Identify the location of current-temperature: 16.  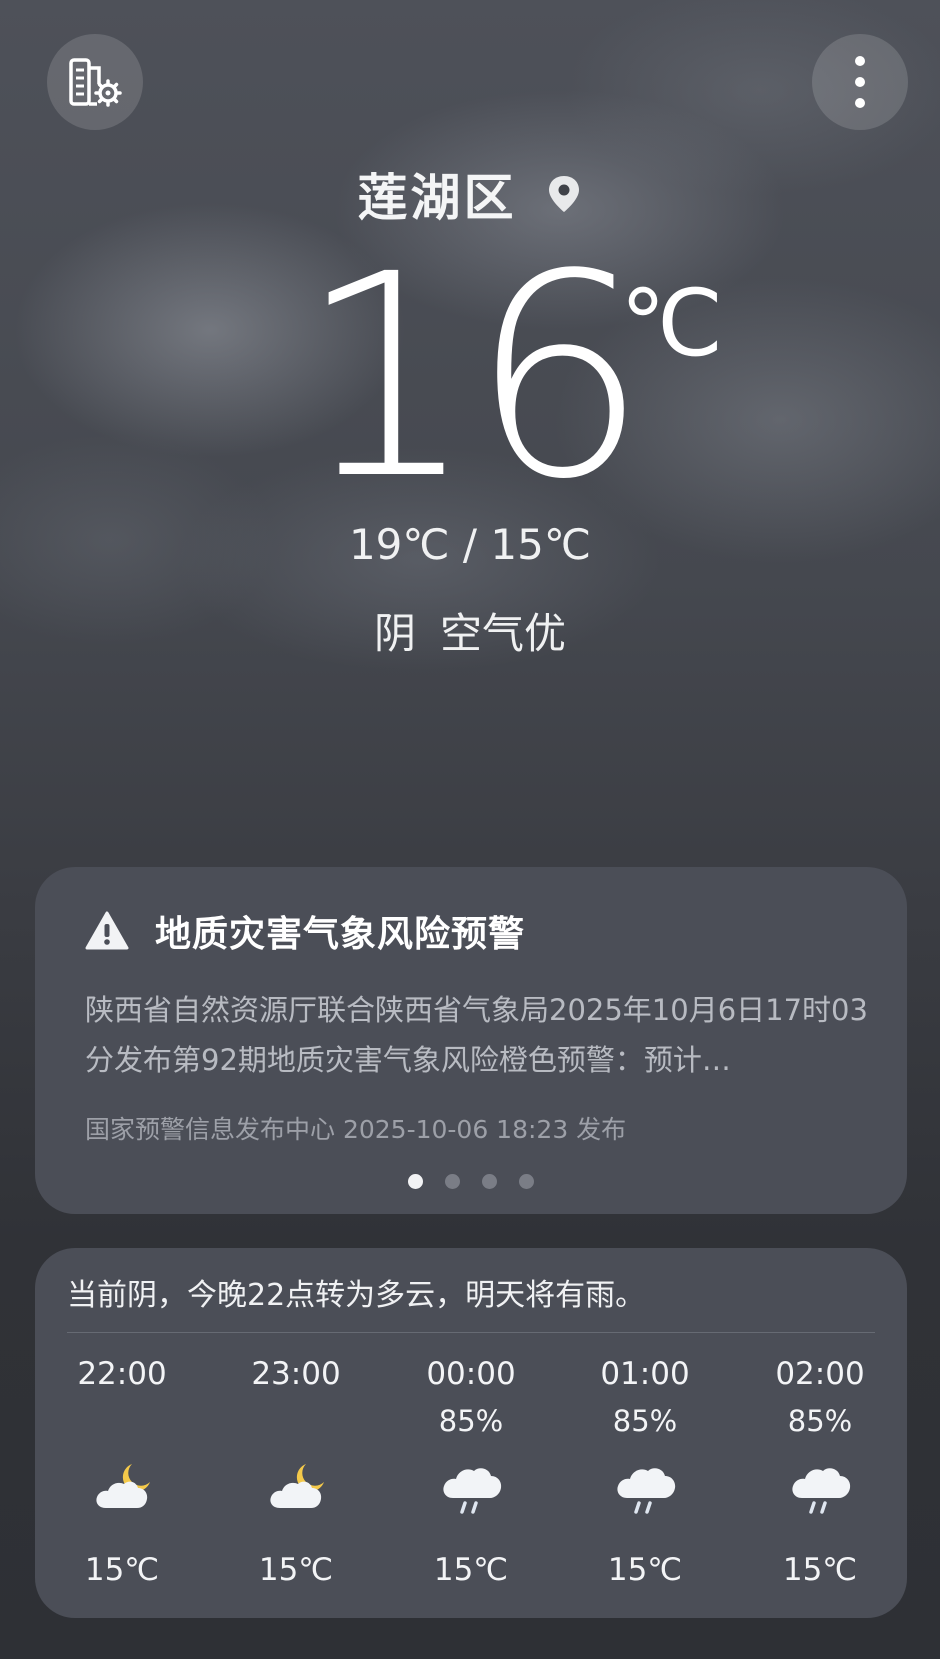
(472, 378).